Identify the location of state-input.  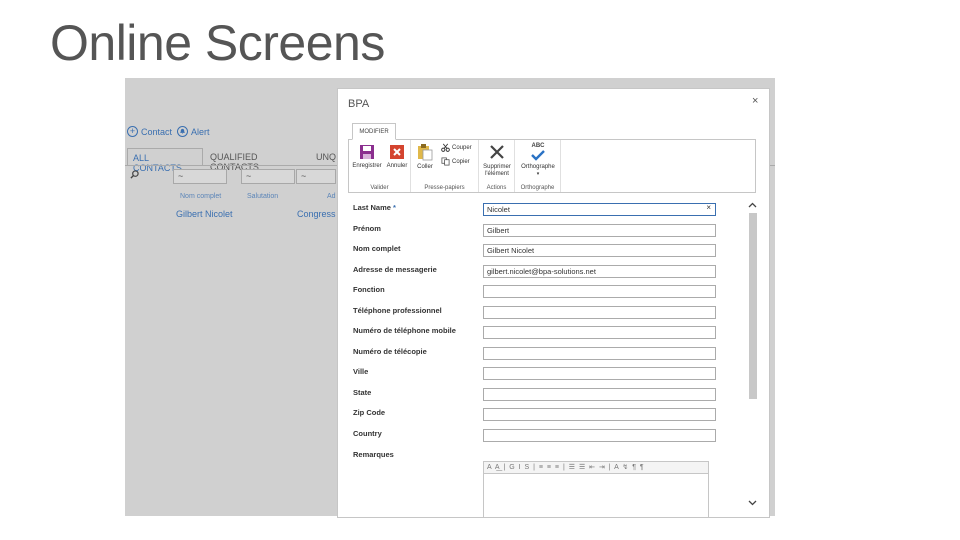
(599, 394).